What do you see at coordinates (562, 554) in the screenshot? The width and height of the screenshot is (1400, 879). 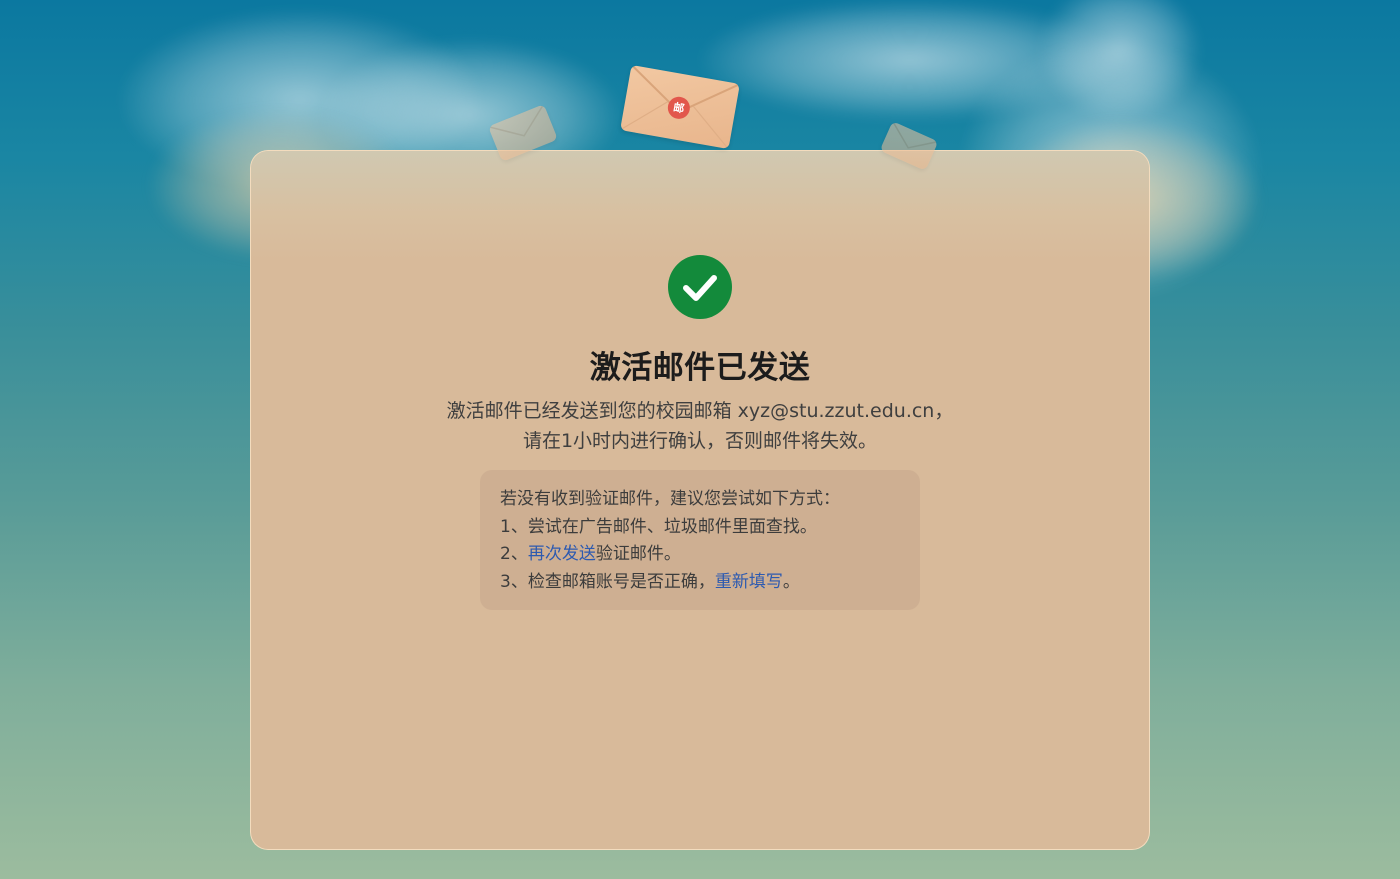 I see `resend-link: 再次发送` at bounding box center [562, 554].